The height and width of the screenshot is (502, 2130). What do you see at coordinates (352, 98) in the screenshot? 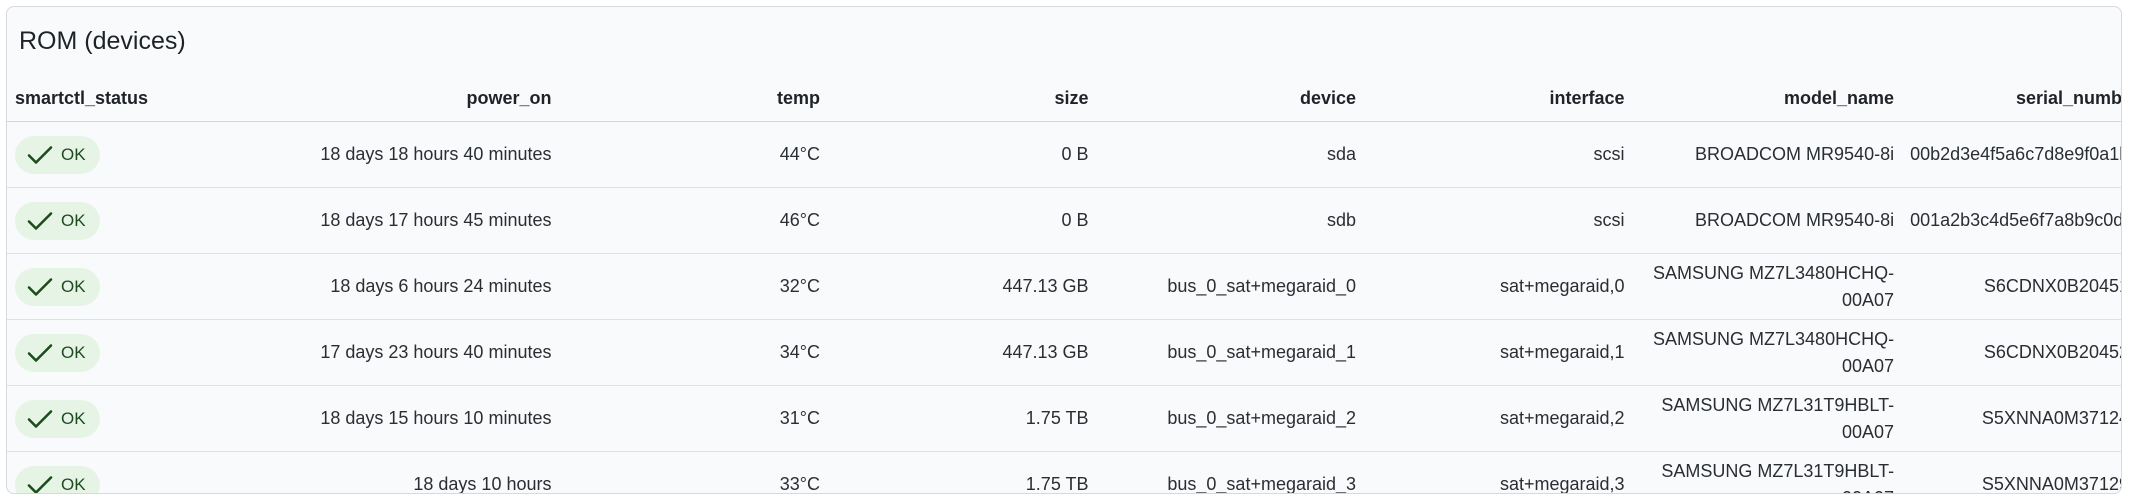
I see `column-header-power-on: power_on` at bounding box center [352, 98].